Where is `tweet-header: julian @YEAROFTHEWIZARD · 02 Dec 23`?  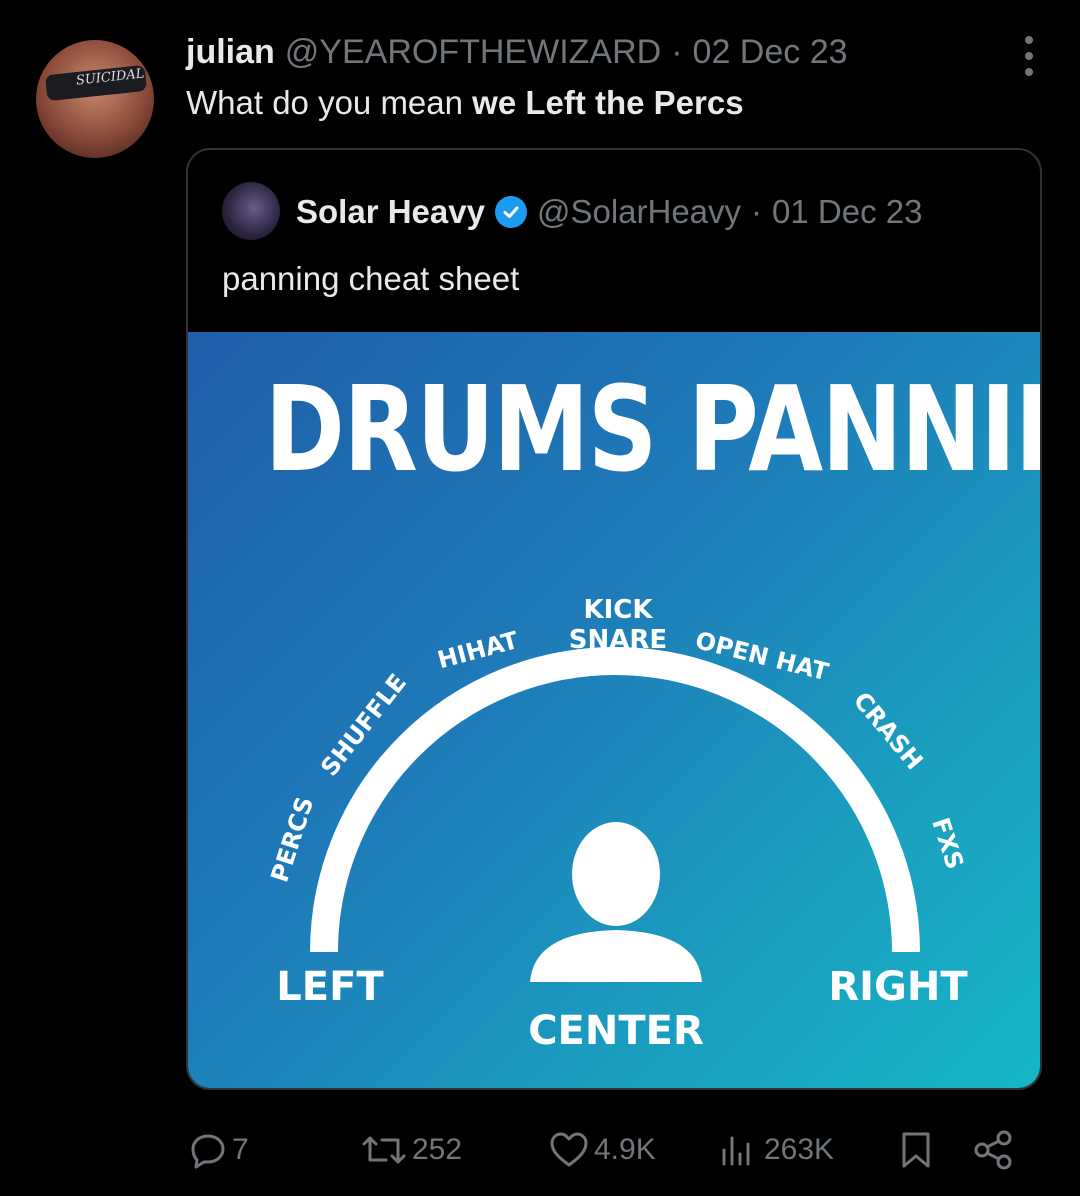 tweet-header: julian @YEAROFTHEWIZARD · 02 Dec 23 is located at coordinates (517, 52).